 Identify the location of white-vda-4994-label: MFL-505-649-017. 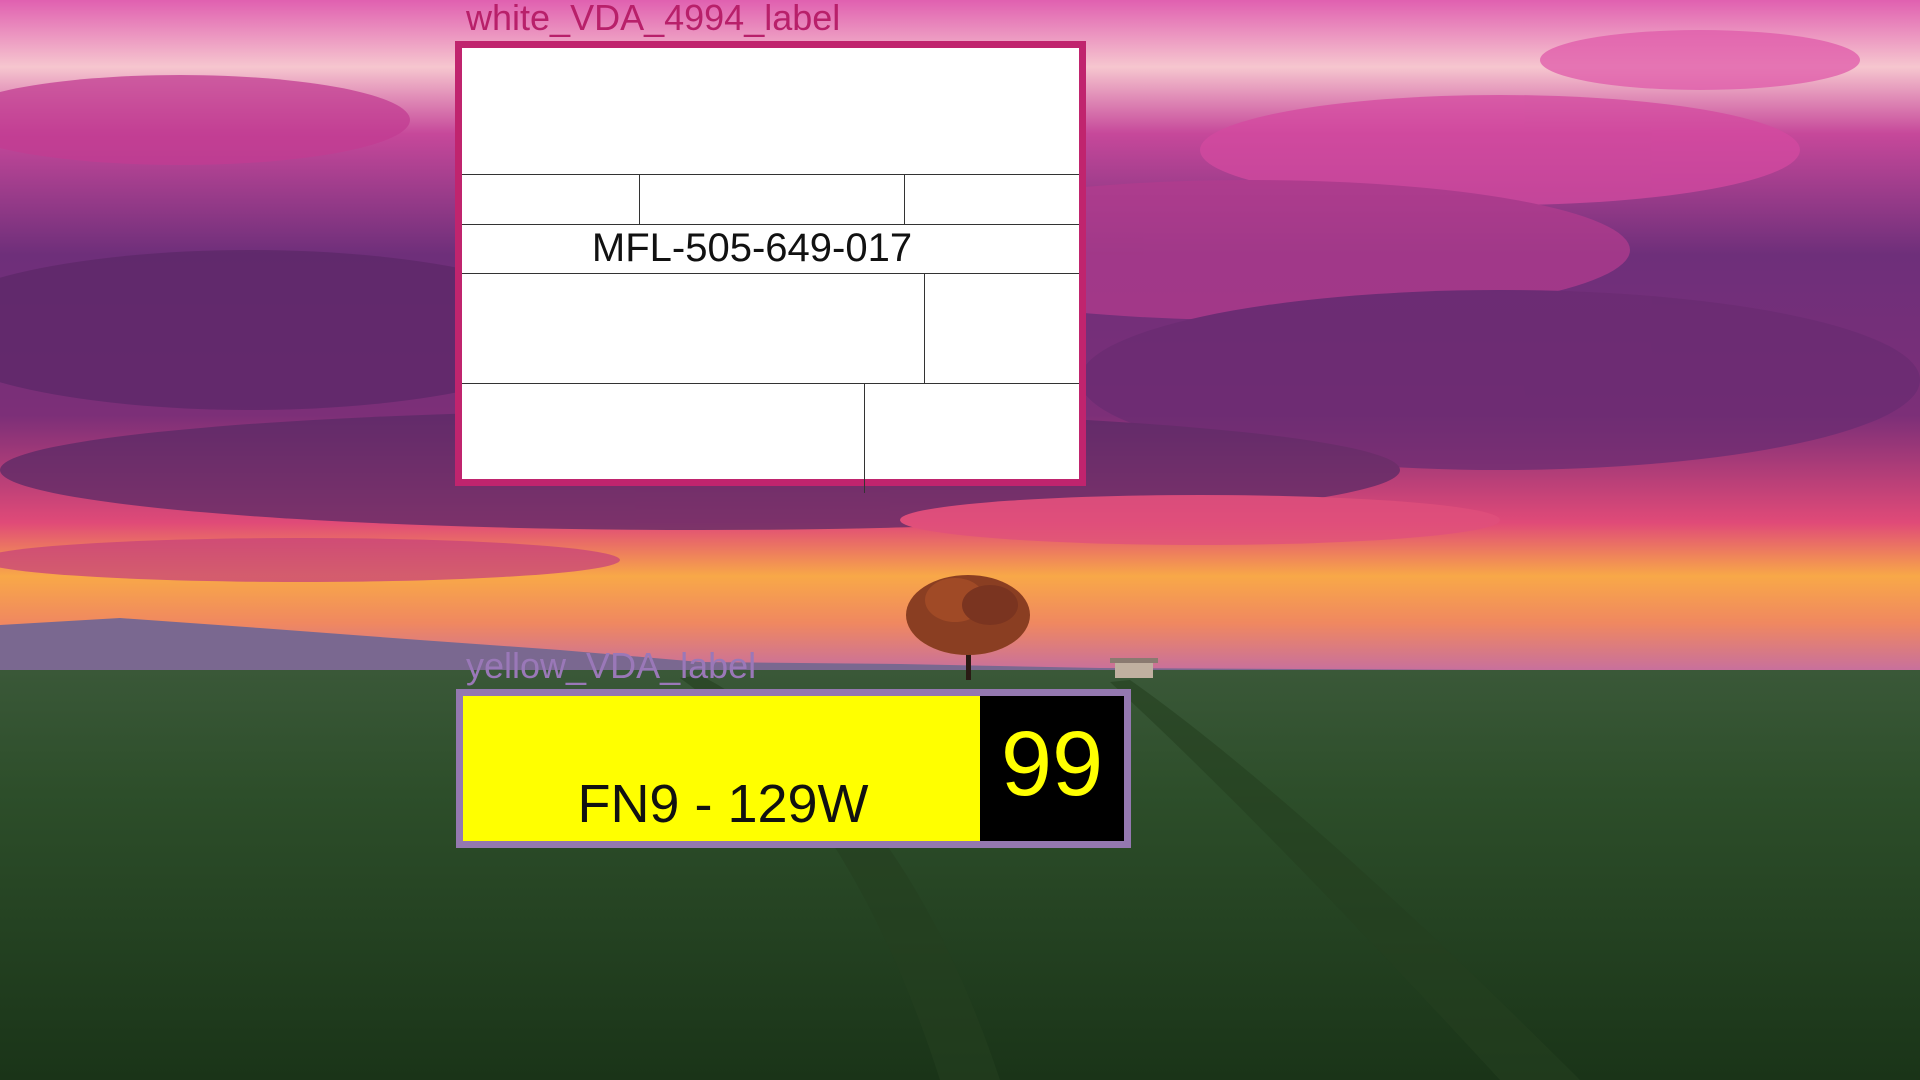
(770, 267).